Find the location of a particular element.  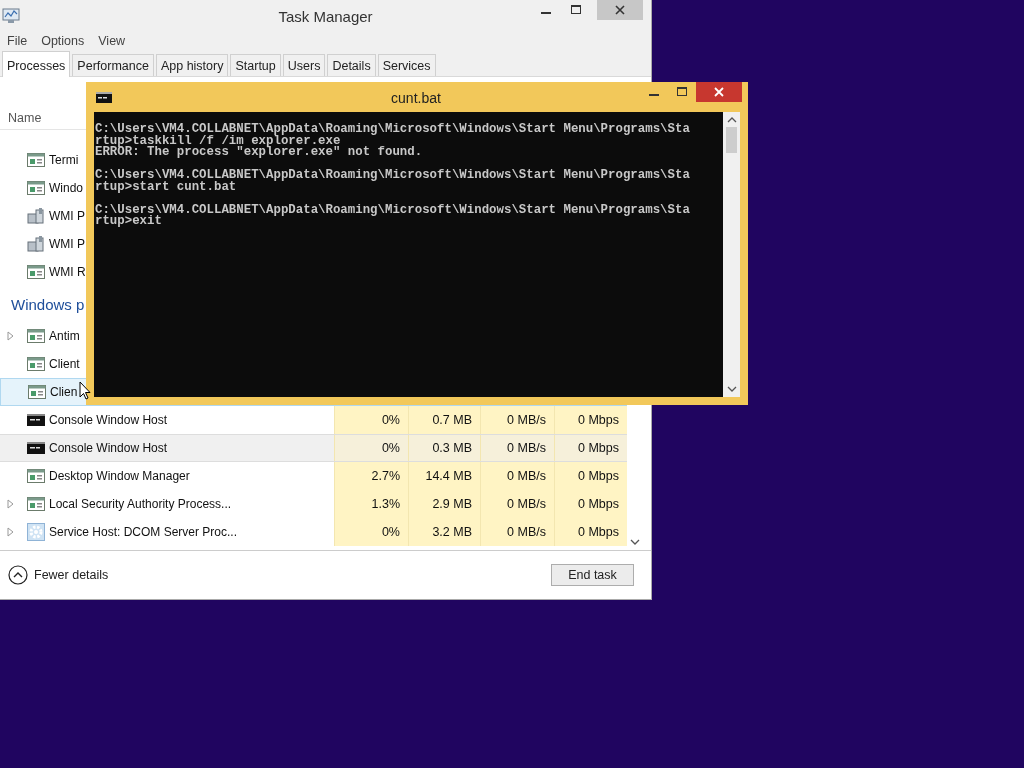

group-heading: Windows p is located at coordinates (48, 304).